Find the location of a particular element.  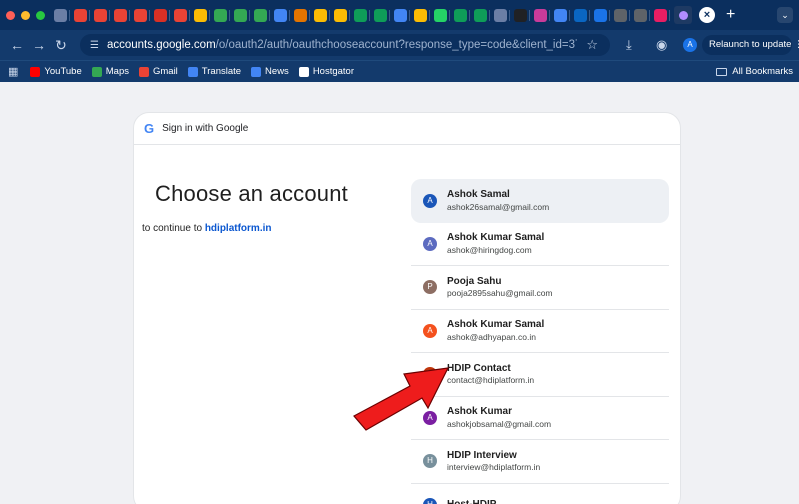

bookmark-item: Translate is located at coordinates (214, 71).